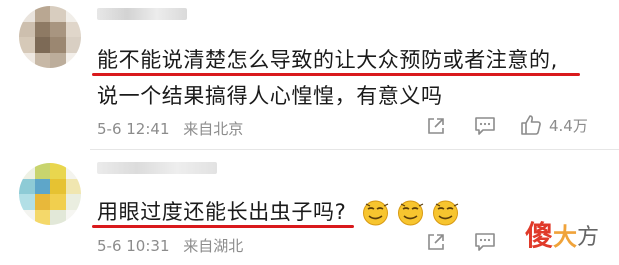 This screenshot has width=619, height=265. I want to click on comment-source: 来自湖北, so click(213, 246).